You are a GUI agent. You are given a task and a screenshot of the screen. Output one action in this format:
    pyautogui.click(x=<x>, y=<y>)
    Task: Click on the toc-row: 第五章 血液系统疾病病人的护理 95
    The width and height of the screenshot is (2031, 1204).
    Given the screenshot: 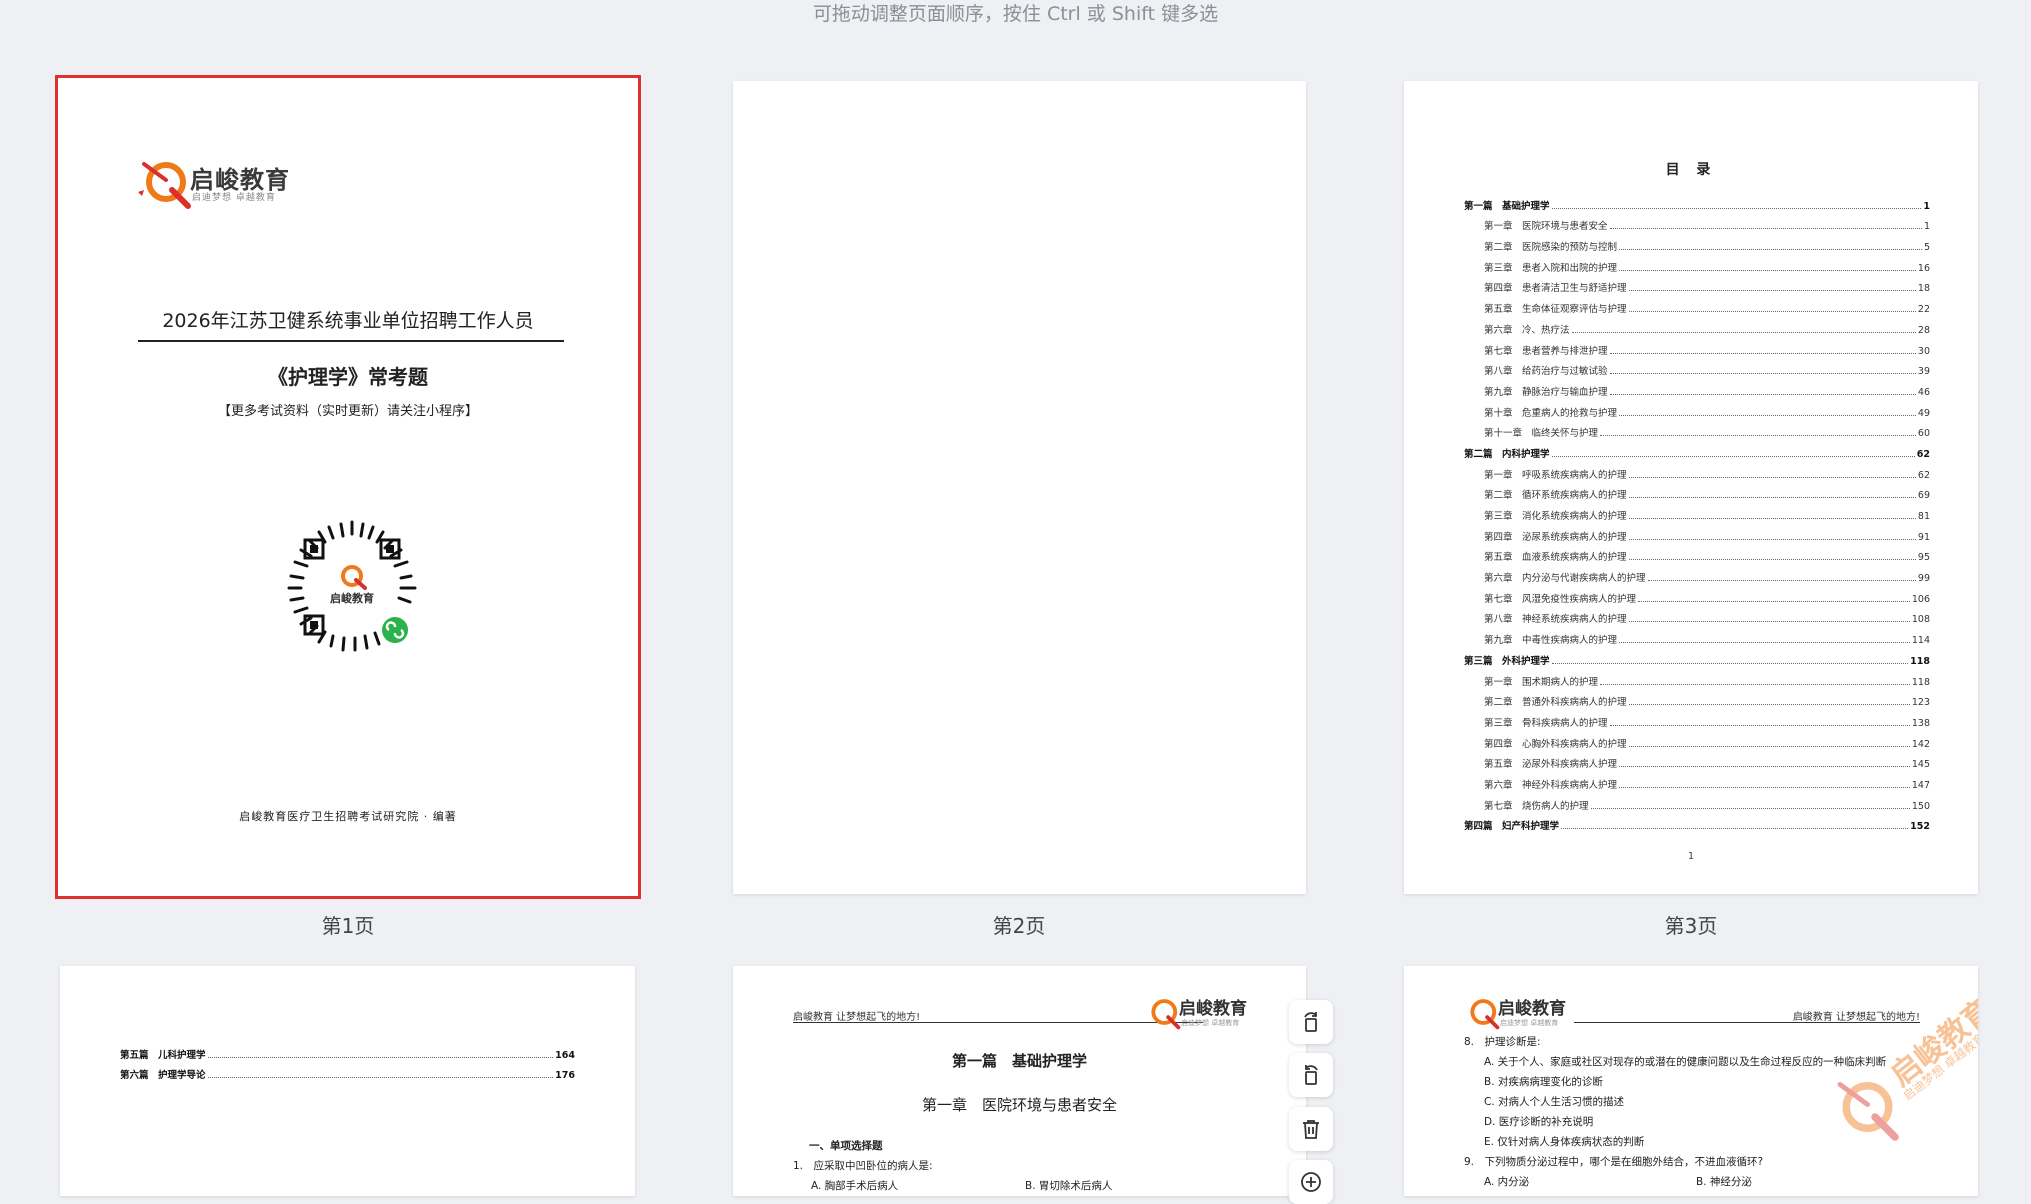 What is the action you would take?
    pyautogui.click(x=1697, y=553)
    